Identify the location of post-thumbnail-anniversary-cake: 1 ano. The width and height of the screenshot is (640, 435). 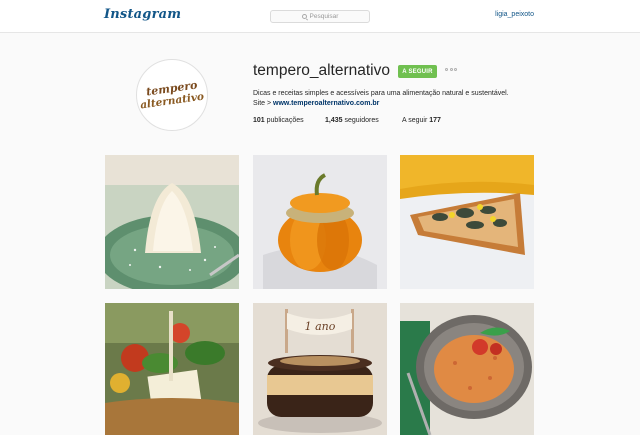
(320, 369).